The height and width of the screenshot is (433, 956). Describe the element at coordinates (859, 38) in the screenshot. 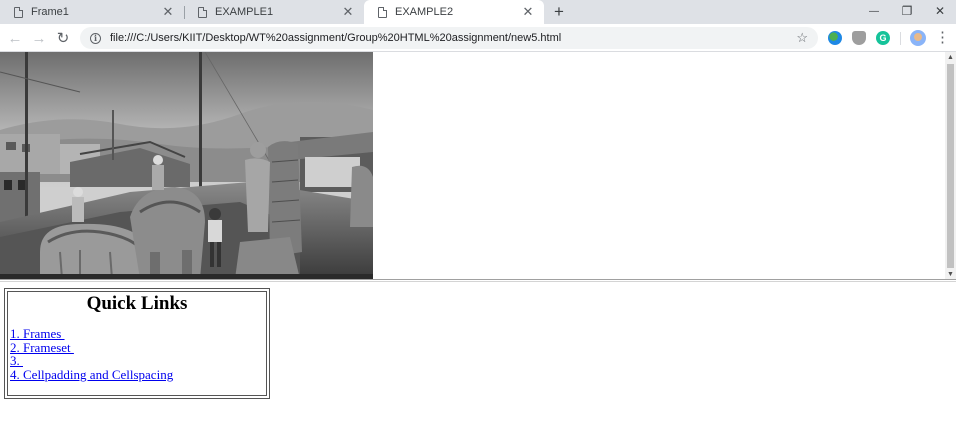

I see `shield-extension-icon` at that location.